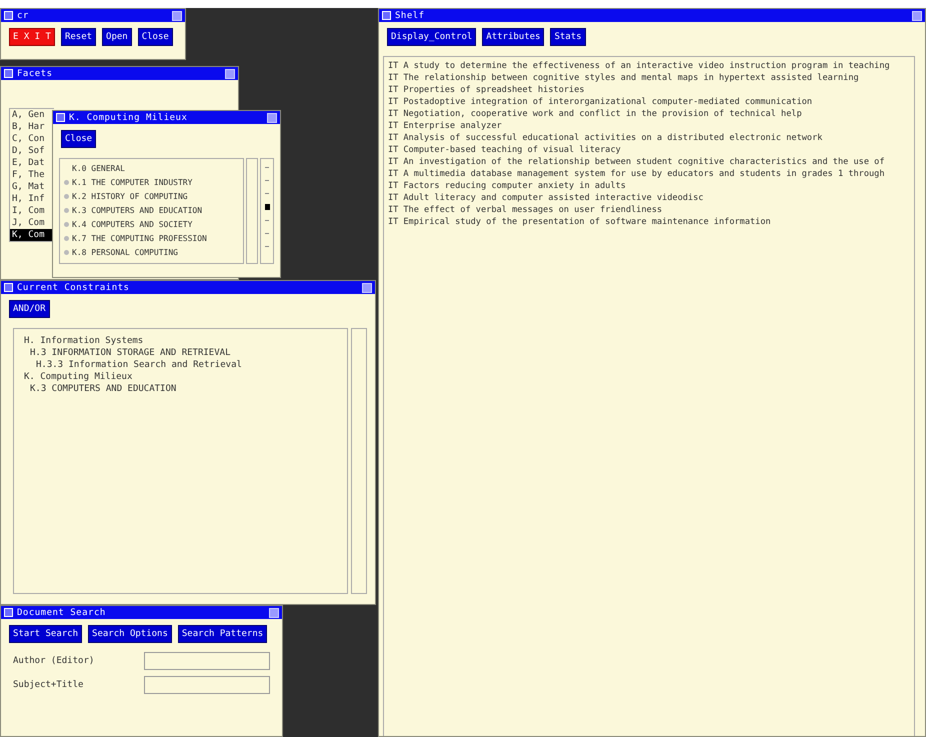 This screenshot has width=926, height=737. Describe the element at coordinates (32, 115) in the screenshot. I see `list-item: A, Gen` at that location.